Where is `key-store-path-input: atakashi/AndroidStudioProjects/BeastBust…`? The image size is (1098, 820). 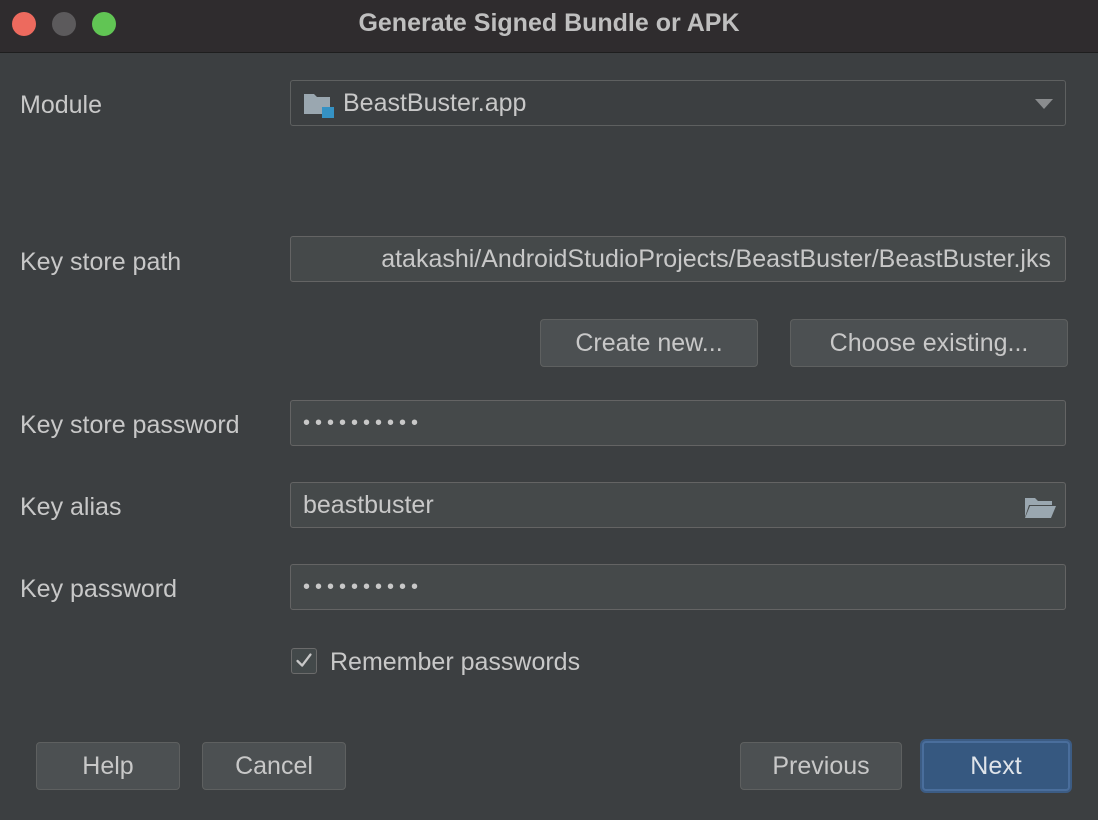
key-store-path-input: atakashi/AndroidStudioProjects/BeastBust… is located at coordinates (678, 259).